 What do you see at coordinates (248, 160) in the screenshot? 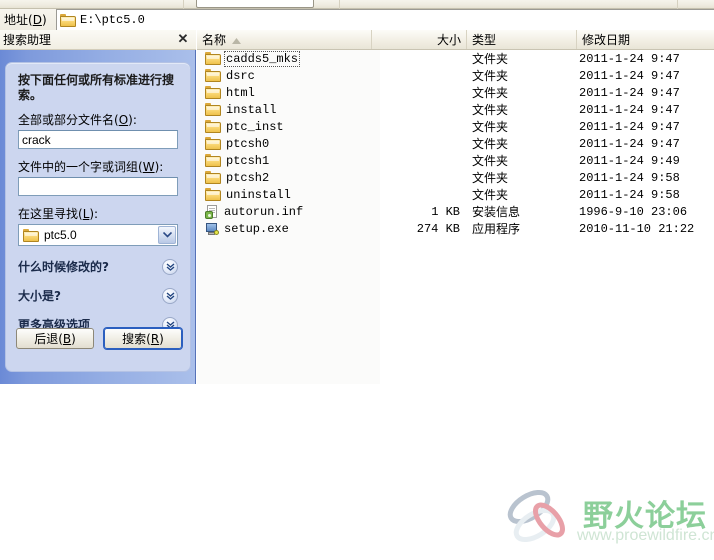
I see `file-name: ptcsh1` at bounding box center [248, 160].